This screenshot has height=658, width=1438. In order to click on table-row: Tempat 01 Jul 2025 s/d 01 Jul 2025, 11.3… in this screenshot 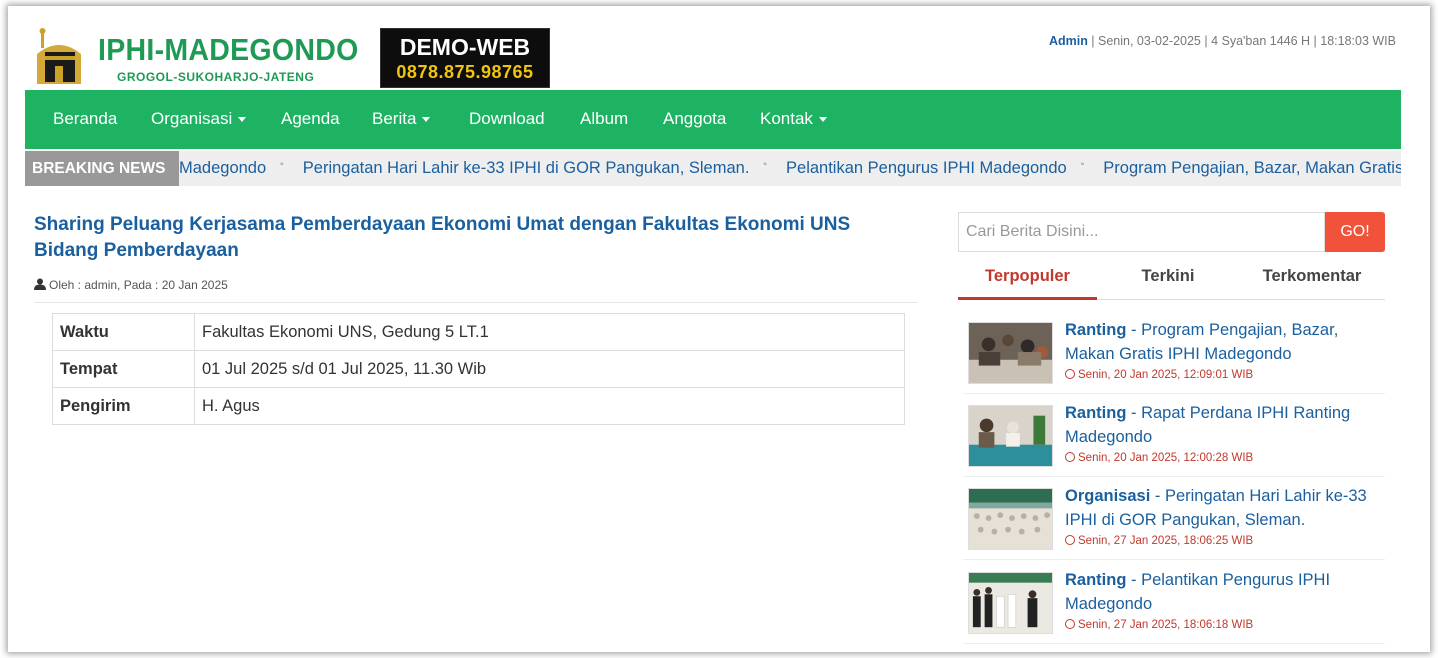, I will do `click(478, 369)`.